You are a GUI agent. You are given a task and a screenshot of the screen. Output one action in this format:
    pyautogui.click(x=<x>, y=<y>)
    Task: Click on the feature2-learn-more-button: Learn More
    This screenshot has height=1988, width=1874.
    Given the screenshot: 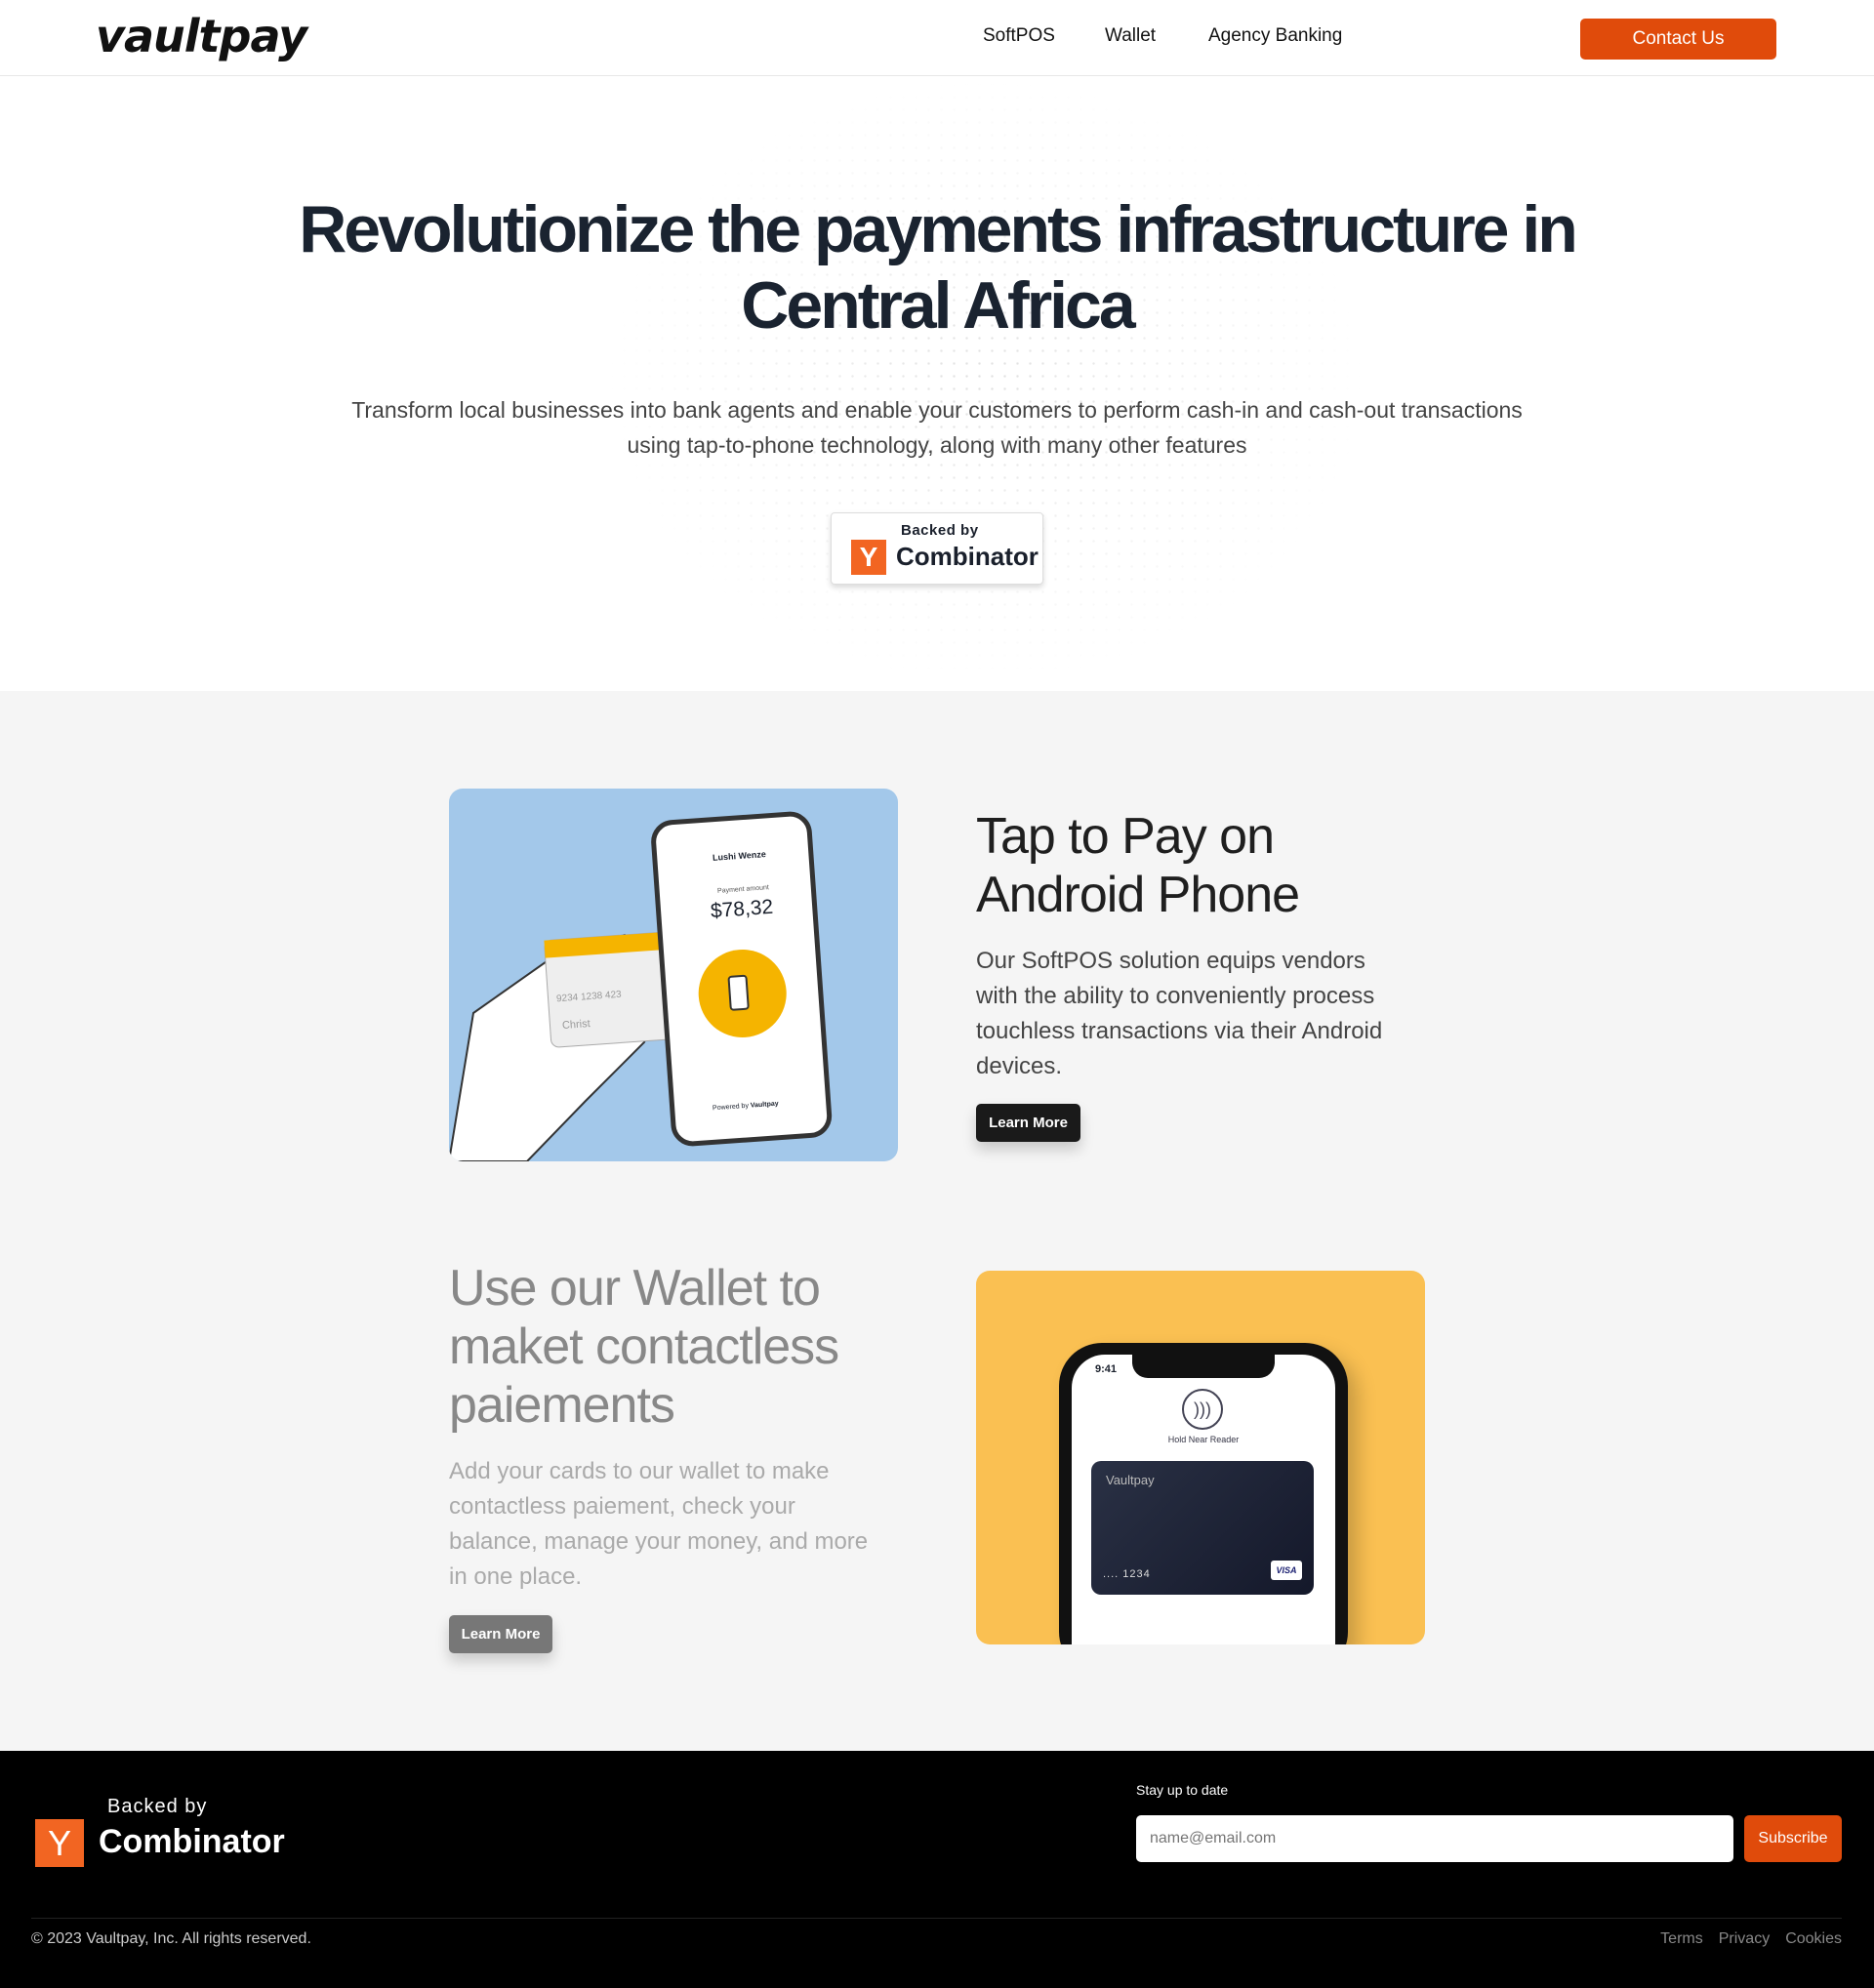 What is the action you would take?
    pyautogui.click(x=501, y=1634)
    